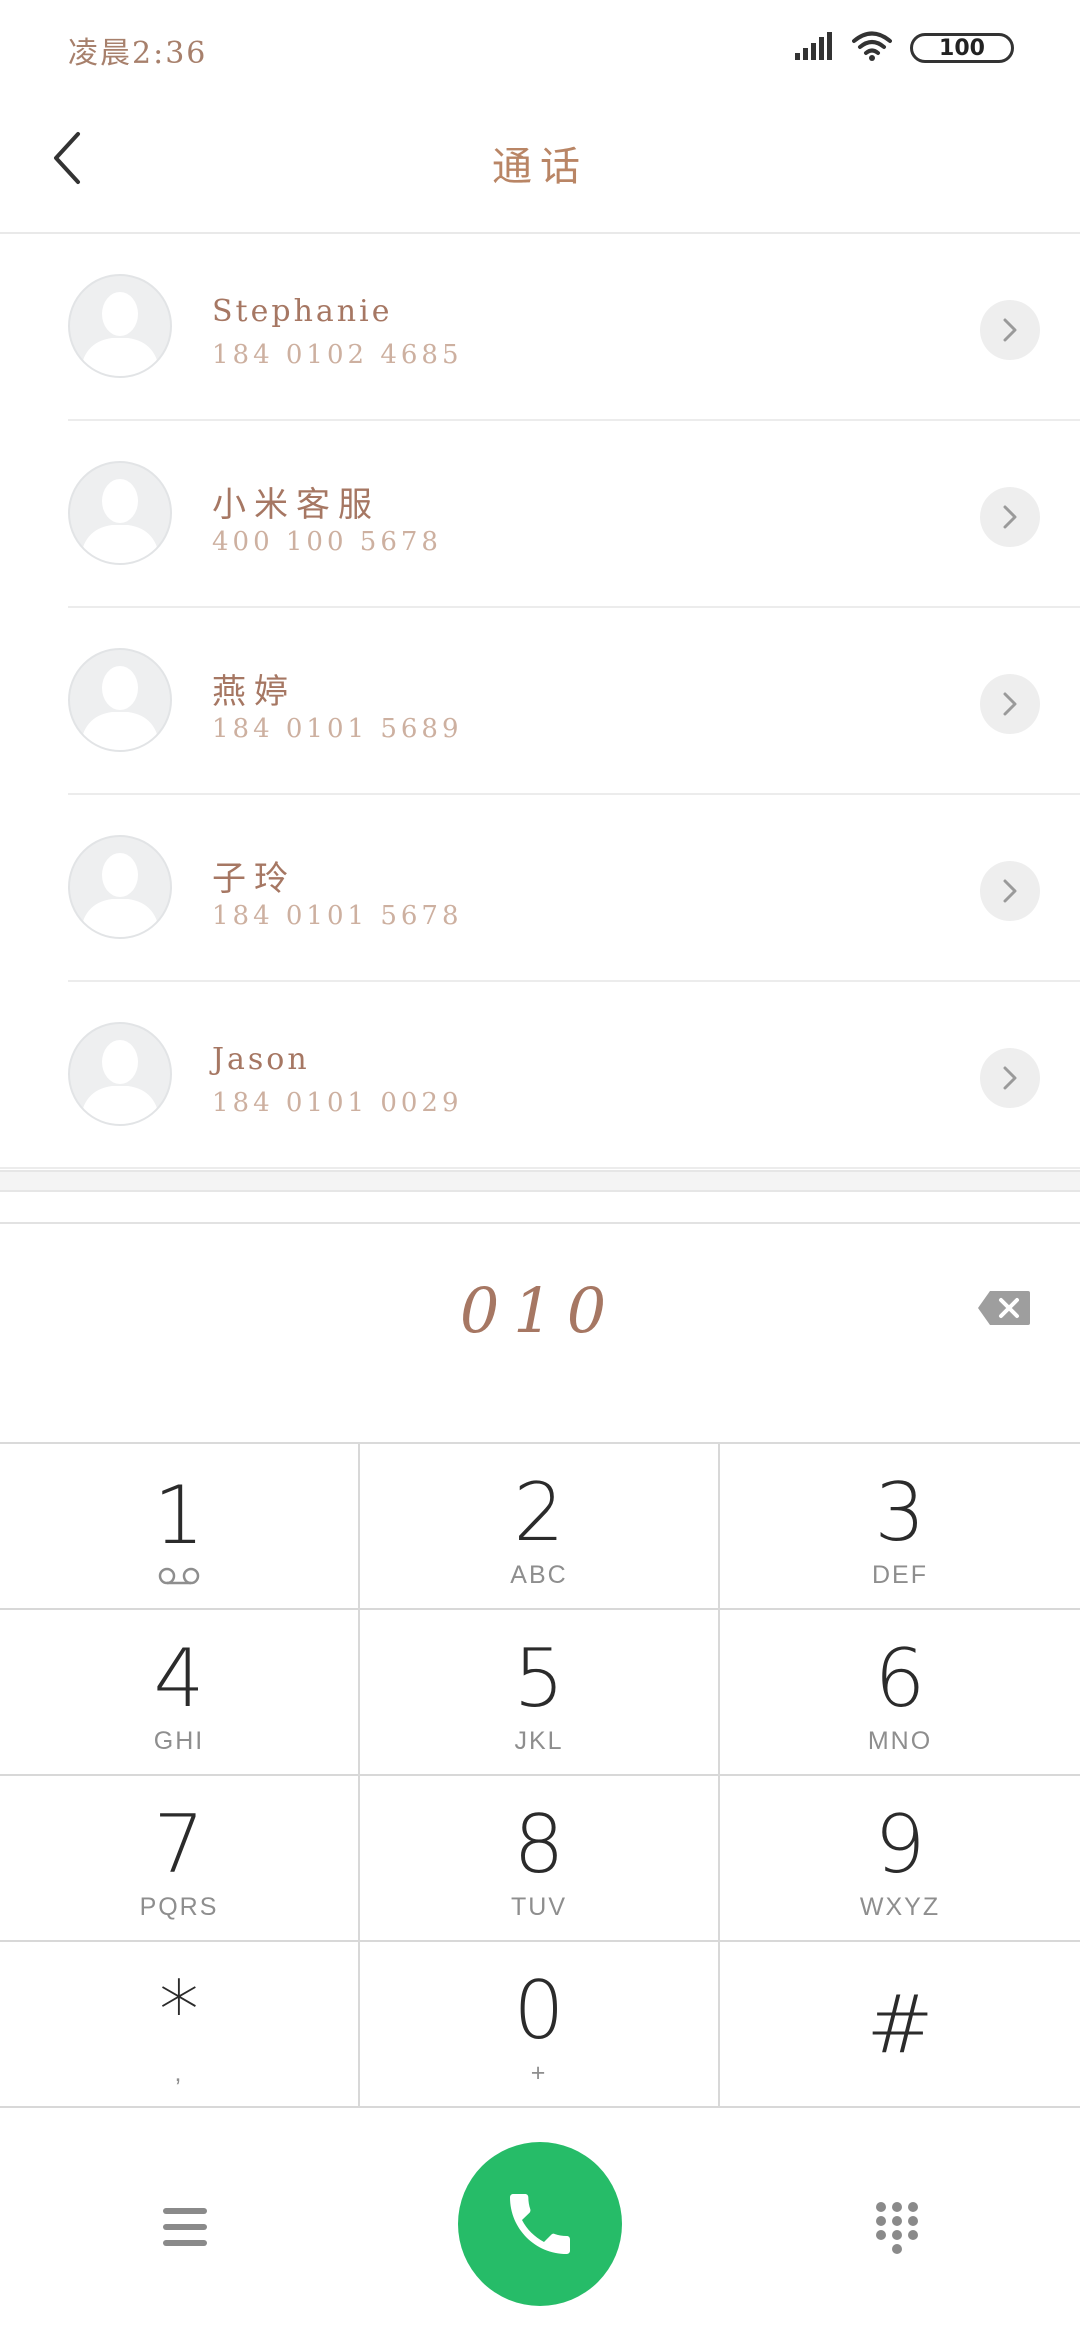  I want to click on contact-name: 小米客服, so click(296, 505).